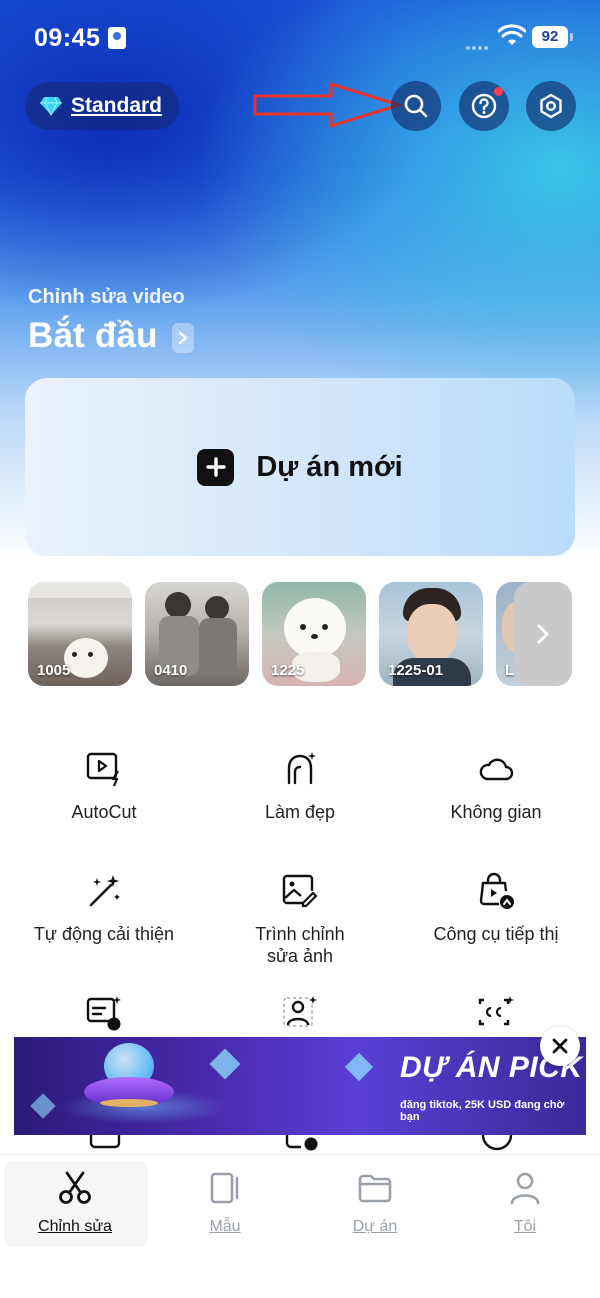  I want to click on section-title: Bắt đầu, so click(93, 336).